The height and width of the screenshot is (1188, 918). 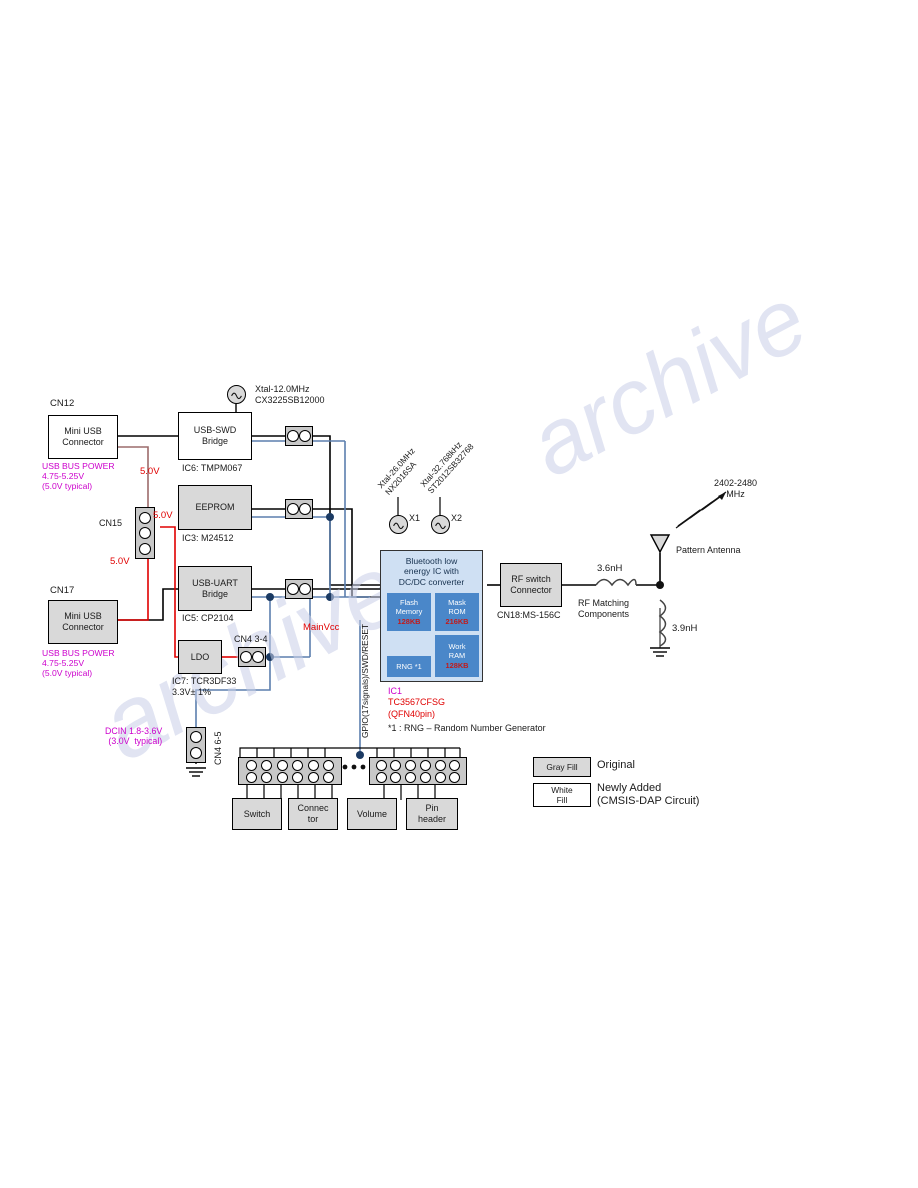 What do you see at coordinates (736, 488) in the screenshot?
I see `frequency-band-label: 2402-2480 MHz` at bounding box center [736, 488].